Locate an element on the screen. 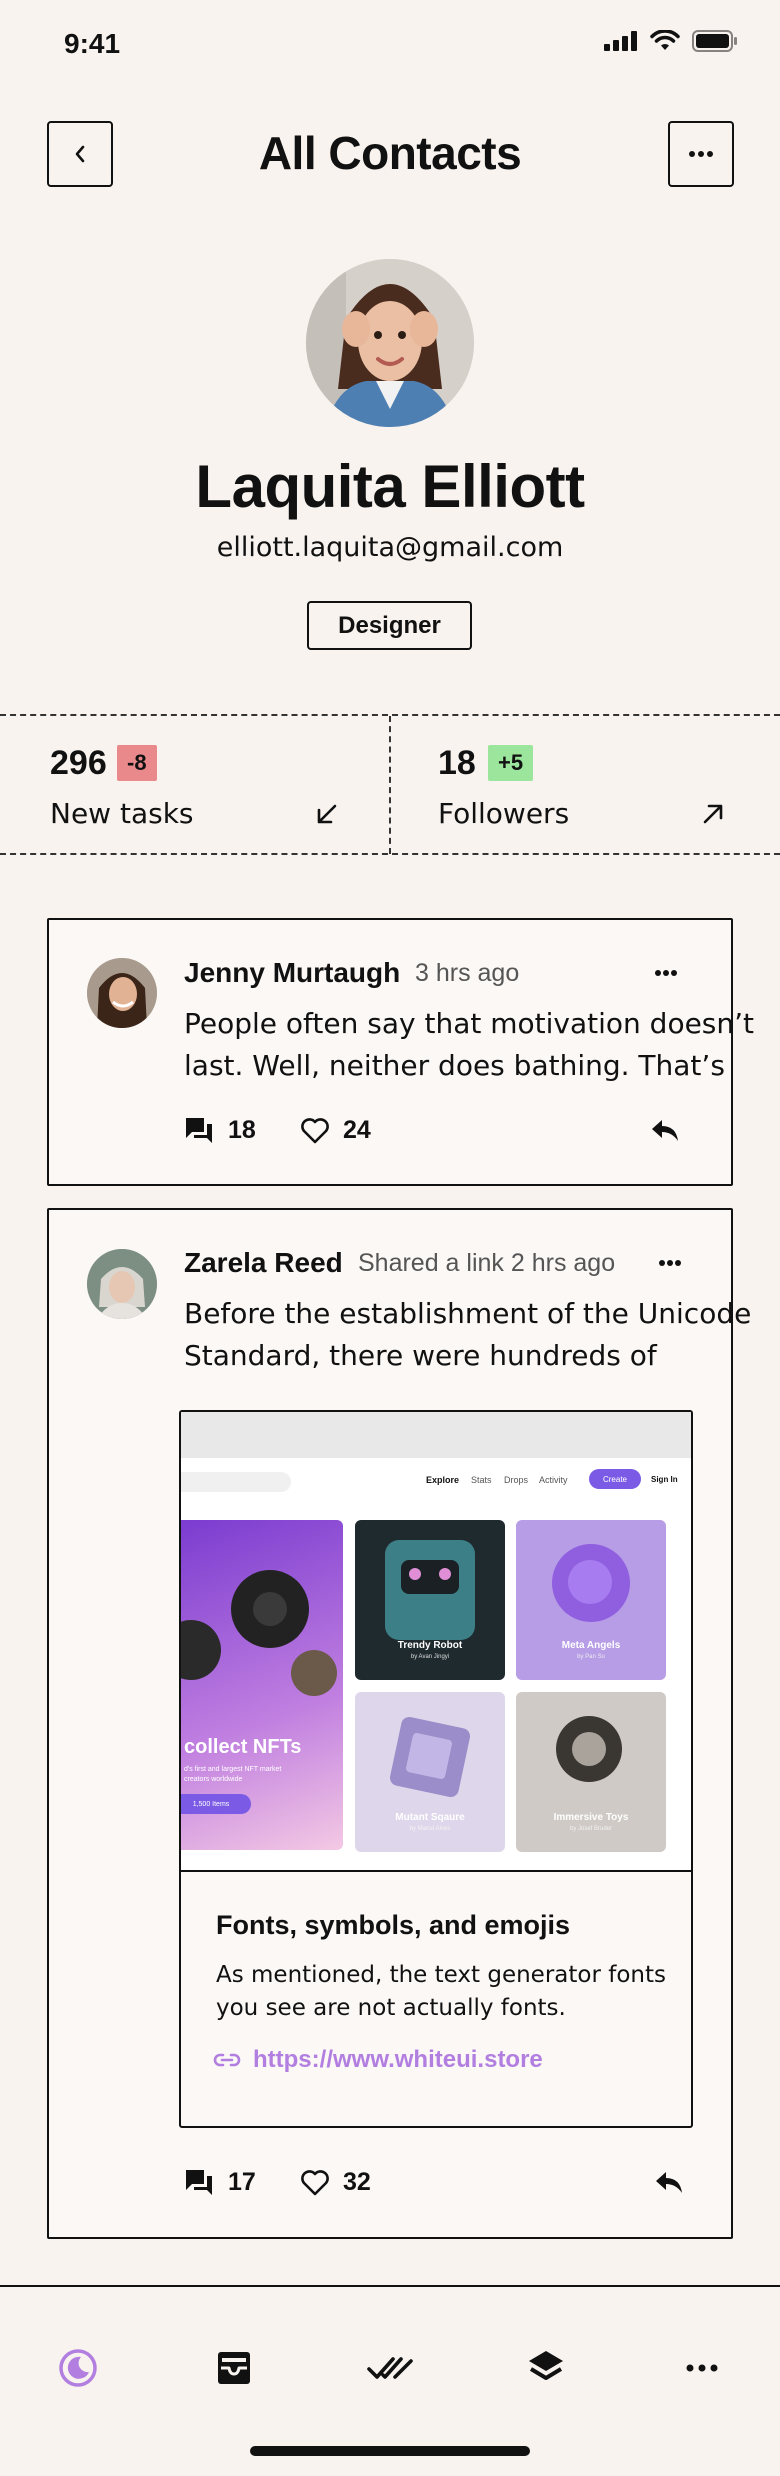 This screenshot has height=2476, width=780. more-button is located at coordinates (701, 154).